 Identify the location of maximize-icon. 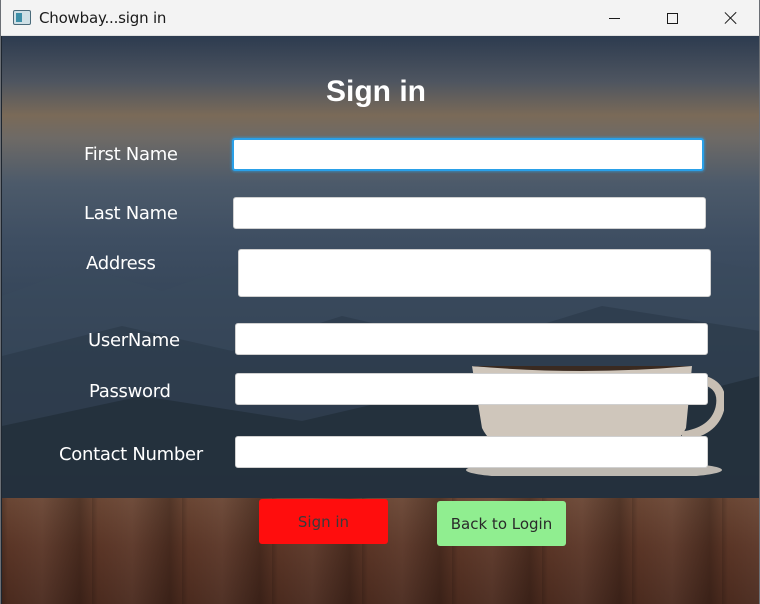
(672, 18).